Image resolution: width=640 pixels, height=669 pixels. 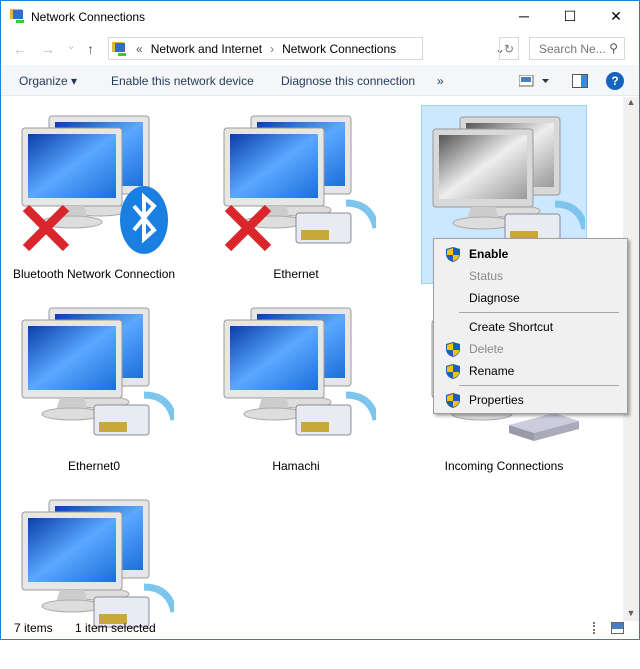 What do you see at coordinates (524, 16) in the screenshot?
I see `minimize-button: ─` at bounding box center [524, 16].